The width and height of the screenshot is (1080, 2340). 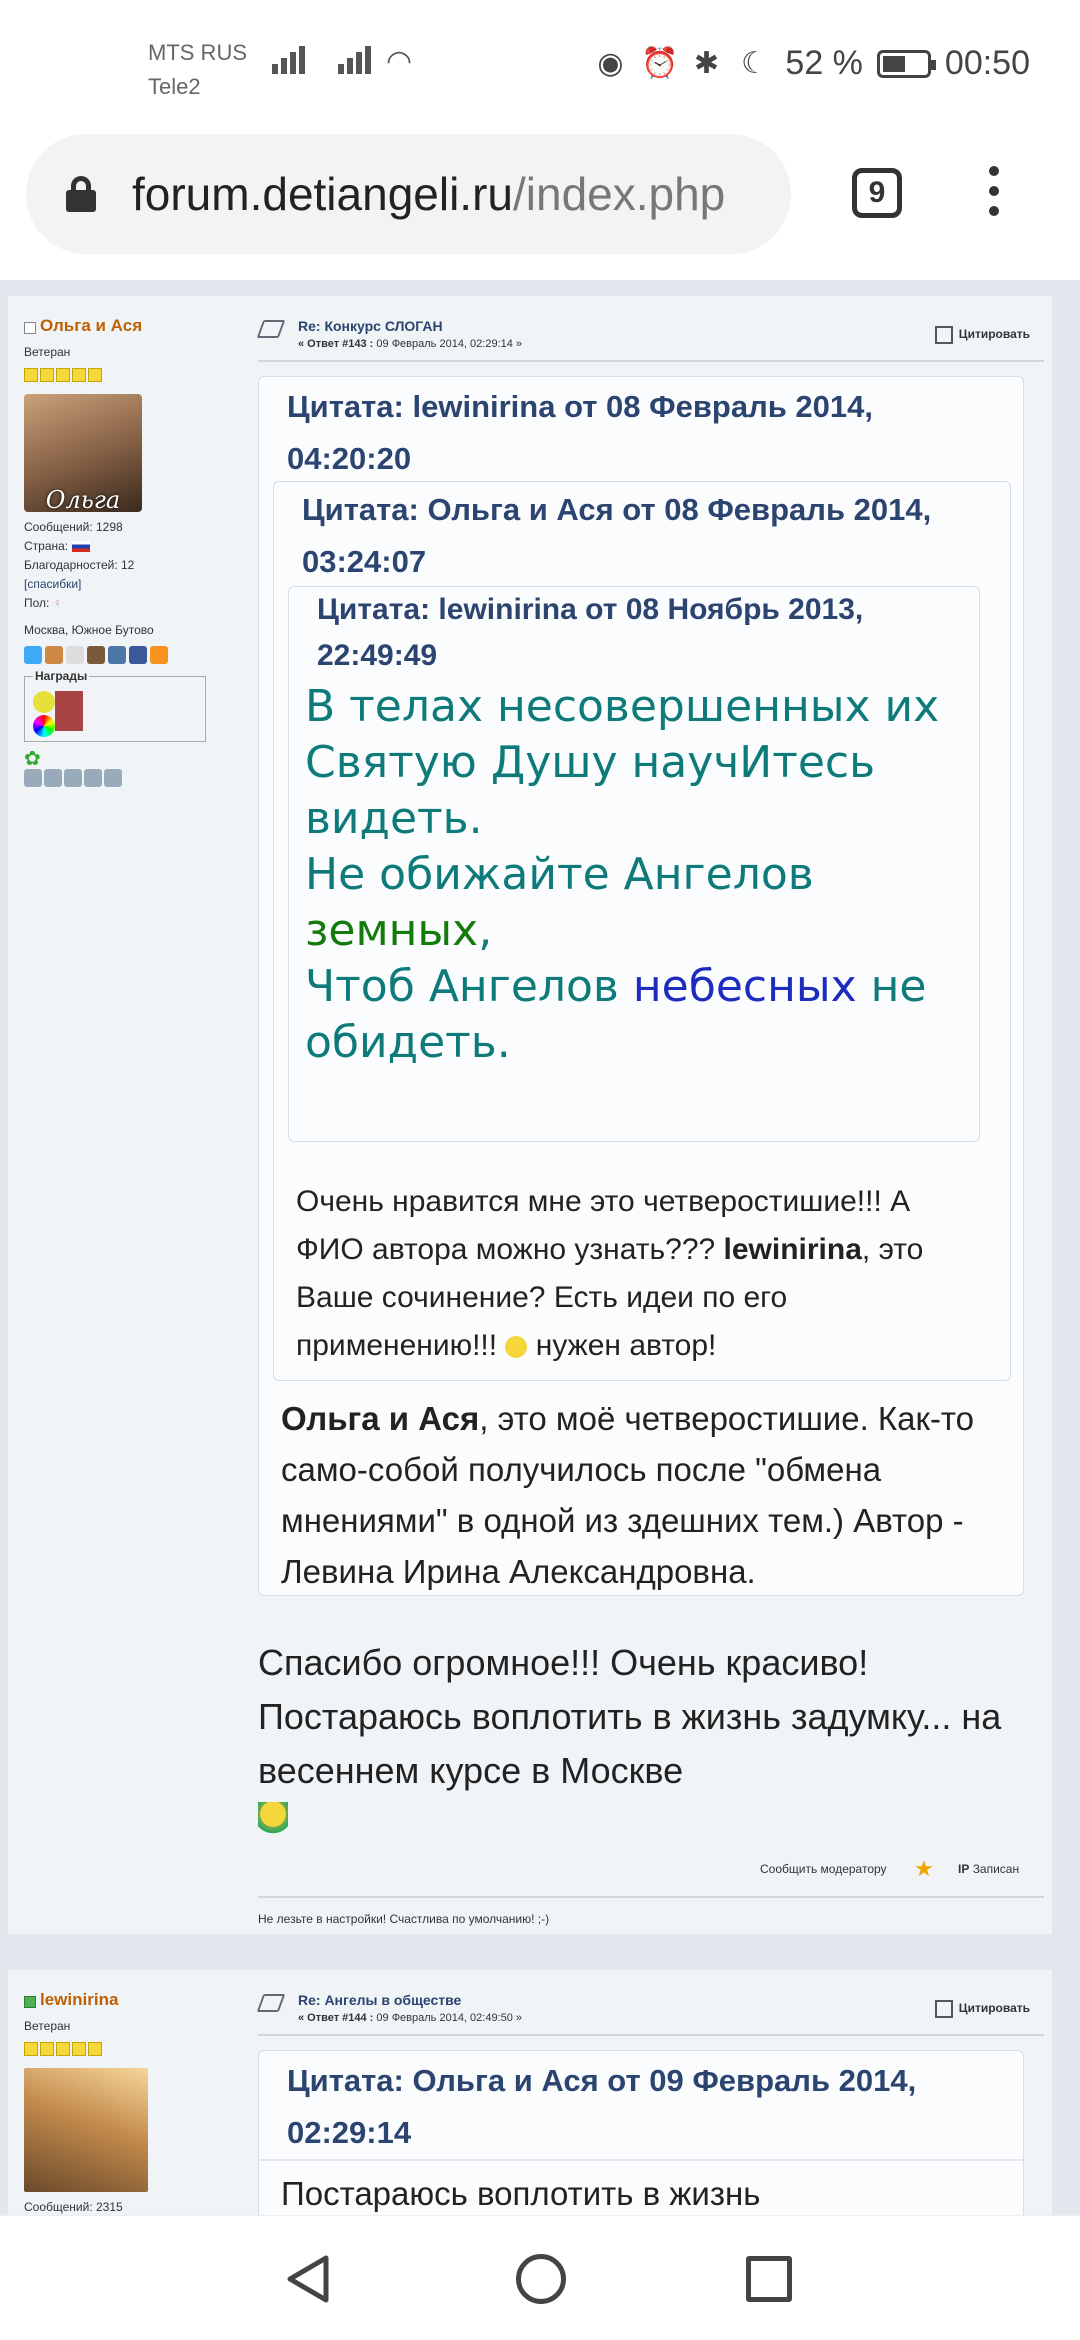 What do you see at coordinates (83, 500) in the screenshot?
I see `avatar-caption: Ольга` at bounding box center [83, 500].